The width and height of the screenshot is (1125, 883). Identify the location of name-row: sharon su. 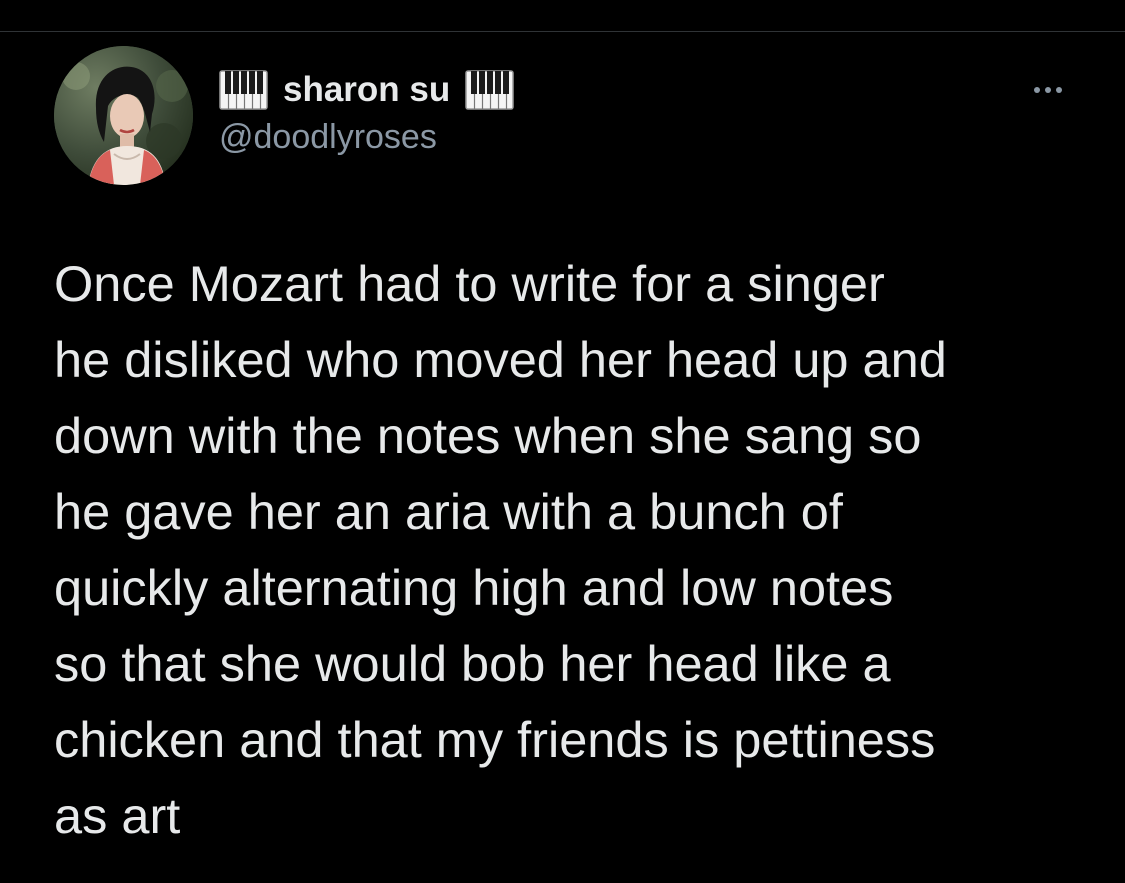
(599, 90).